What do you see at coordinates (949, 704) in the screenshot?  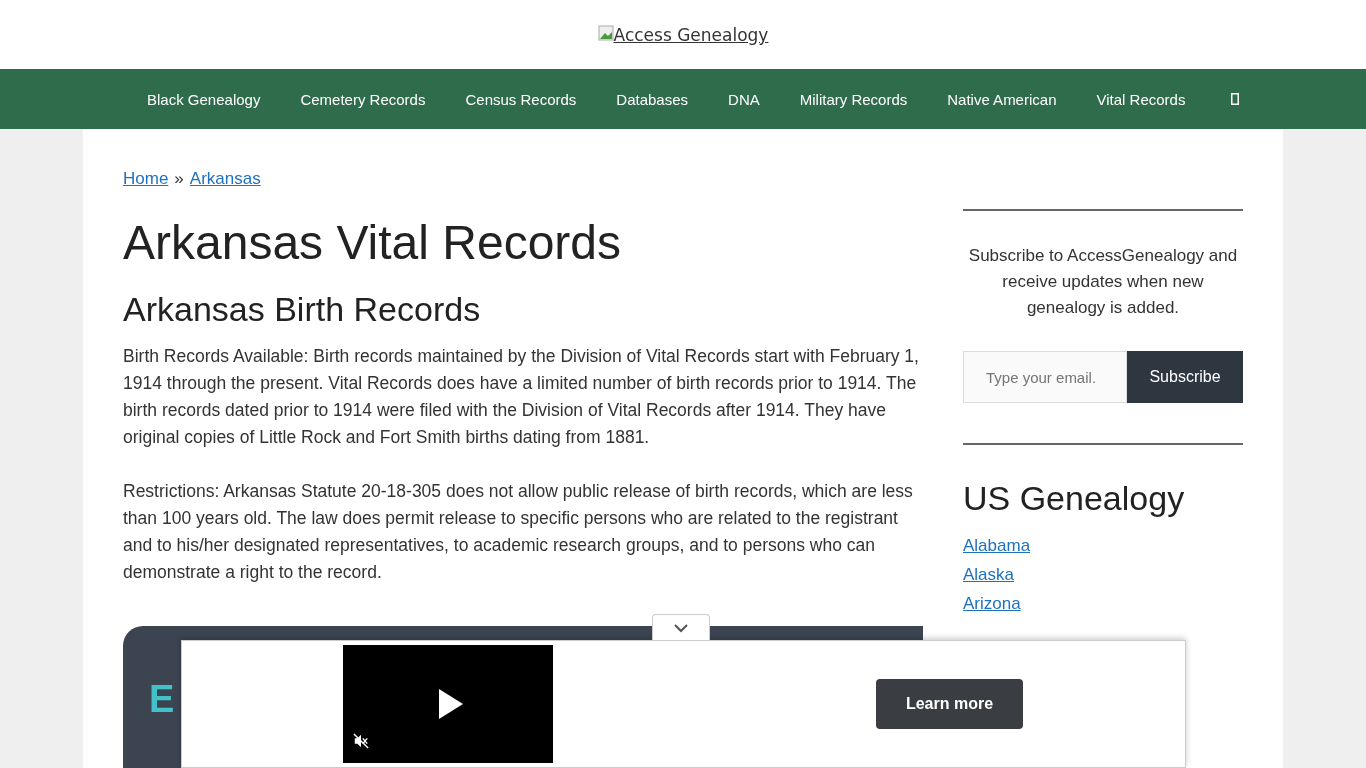 I see `learn-more-button: Learn more` at bounding box center [949, 704].